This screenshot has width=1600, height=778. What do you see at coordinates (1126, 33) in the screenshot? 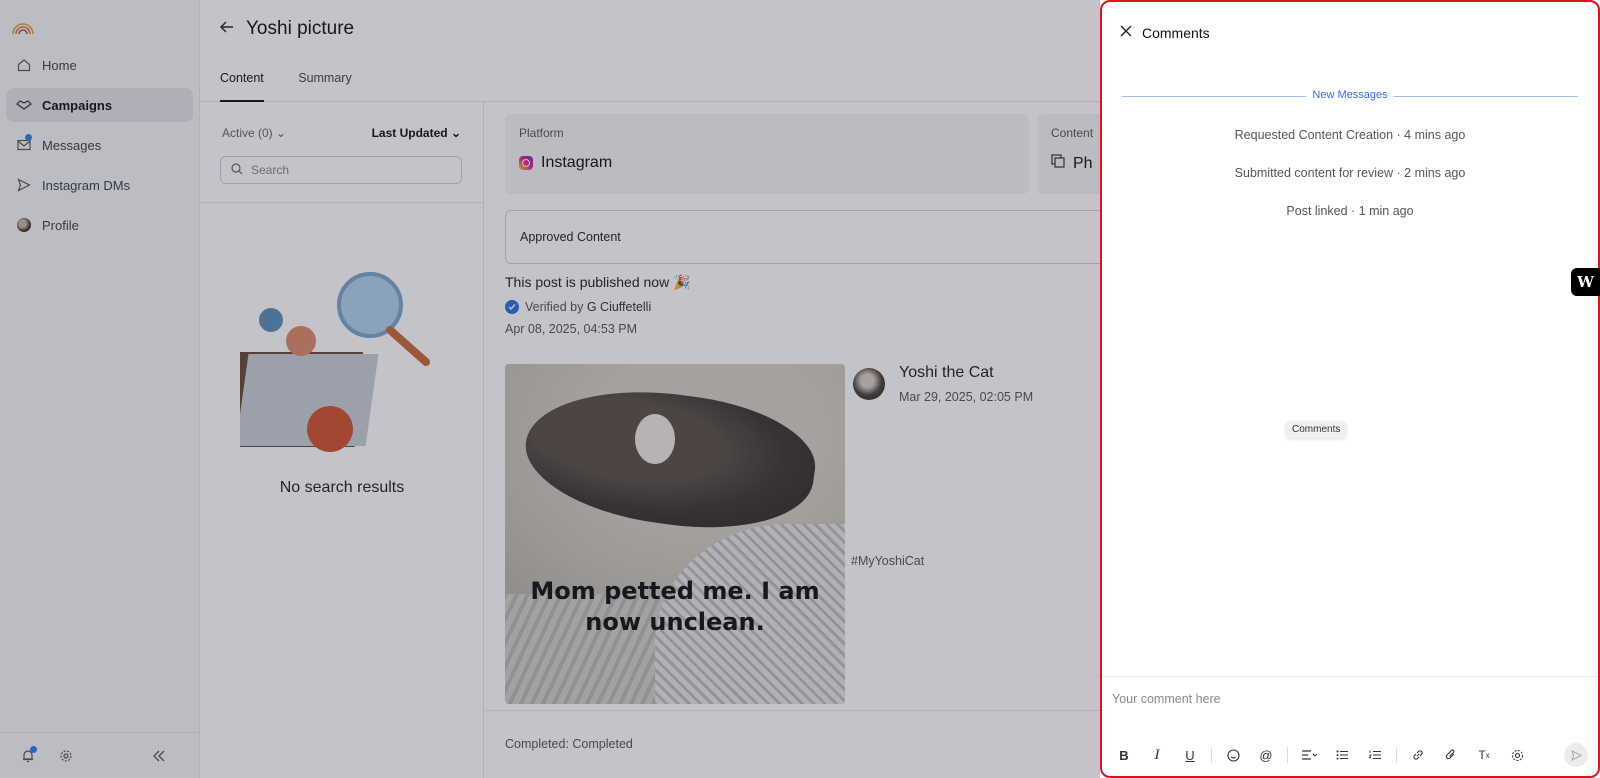
I see `close-icon` at bounding box center [1126, 33].